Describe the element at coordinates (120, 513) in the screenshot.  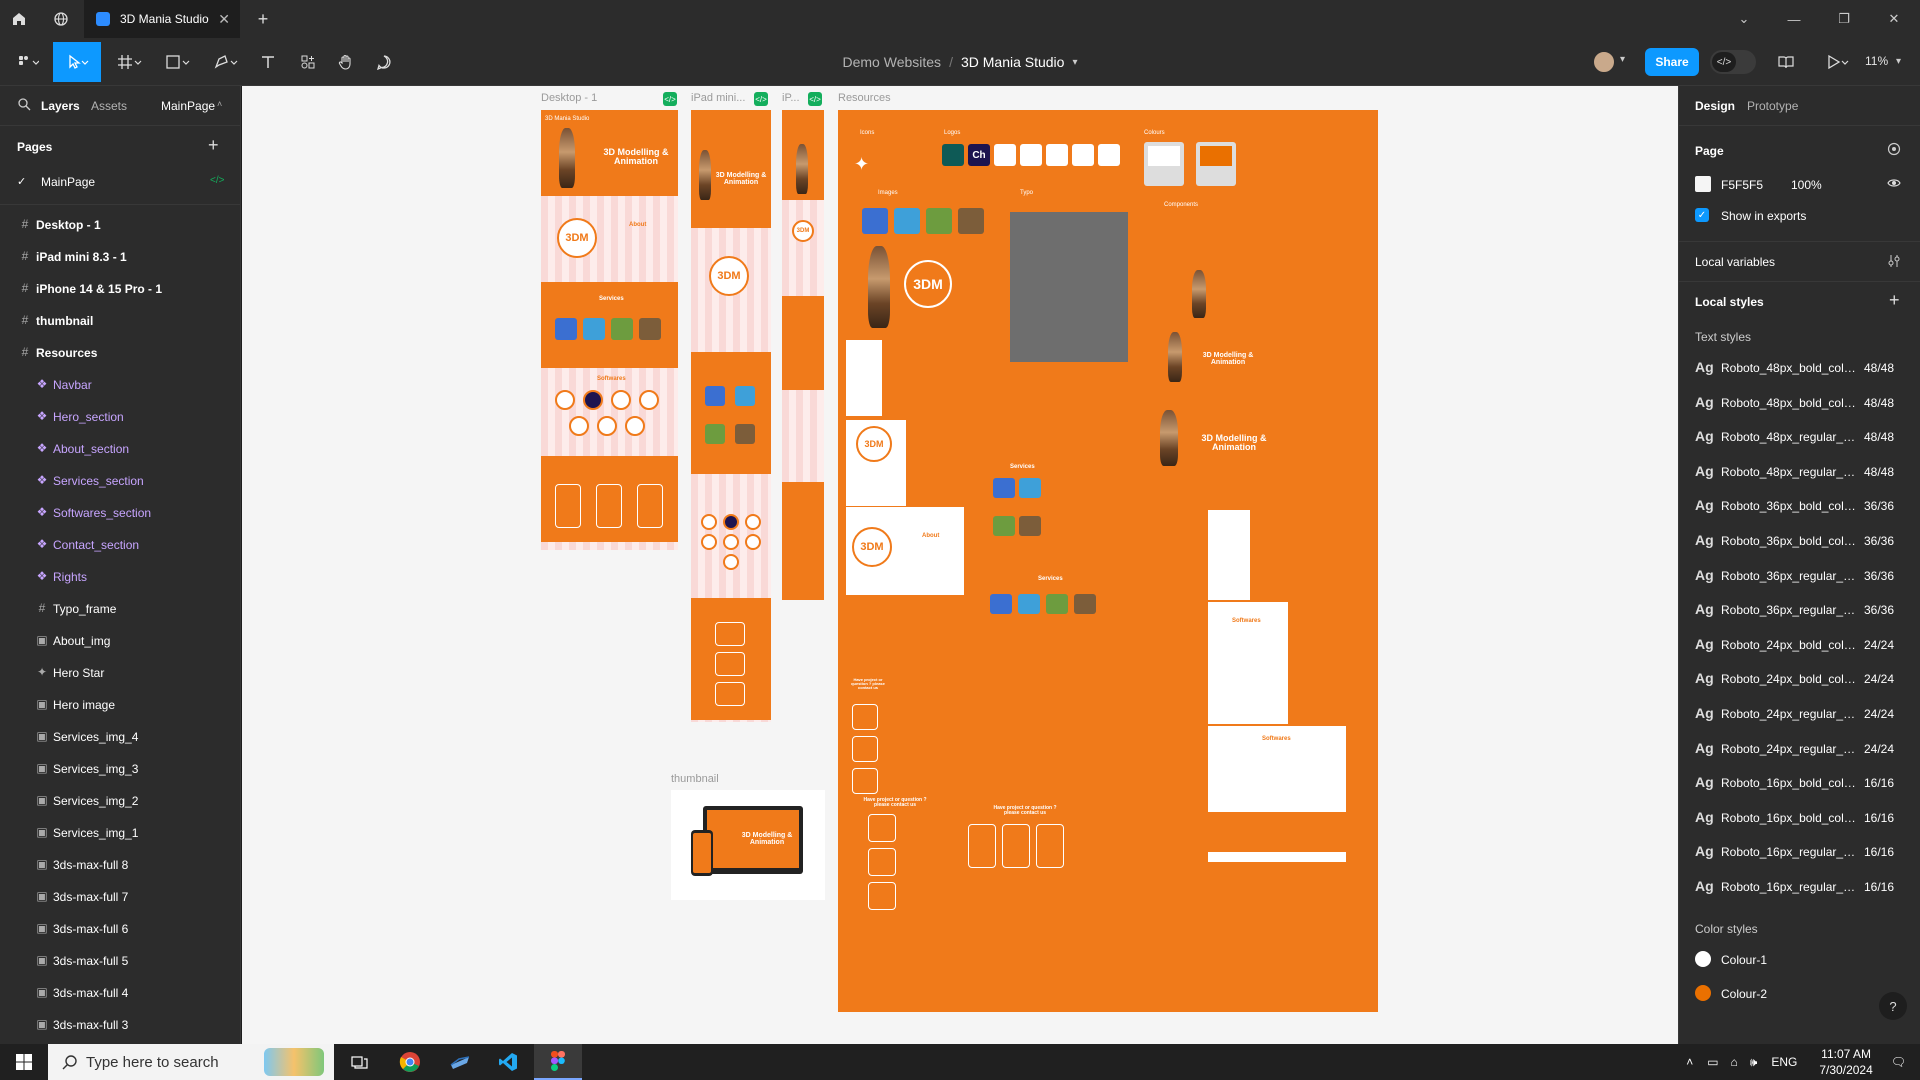
I see `layer-item: ❖ Softwares_section` at that location.